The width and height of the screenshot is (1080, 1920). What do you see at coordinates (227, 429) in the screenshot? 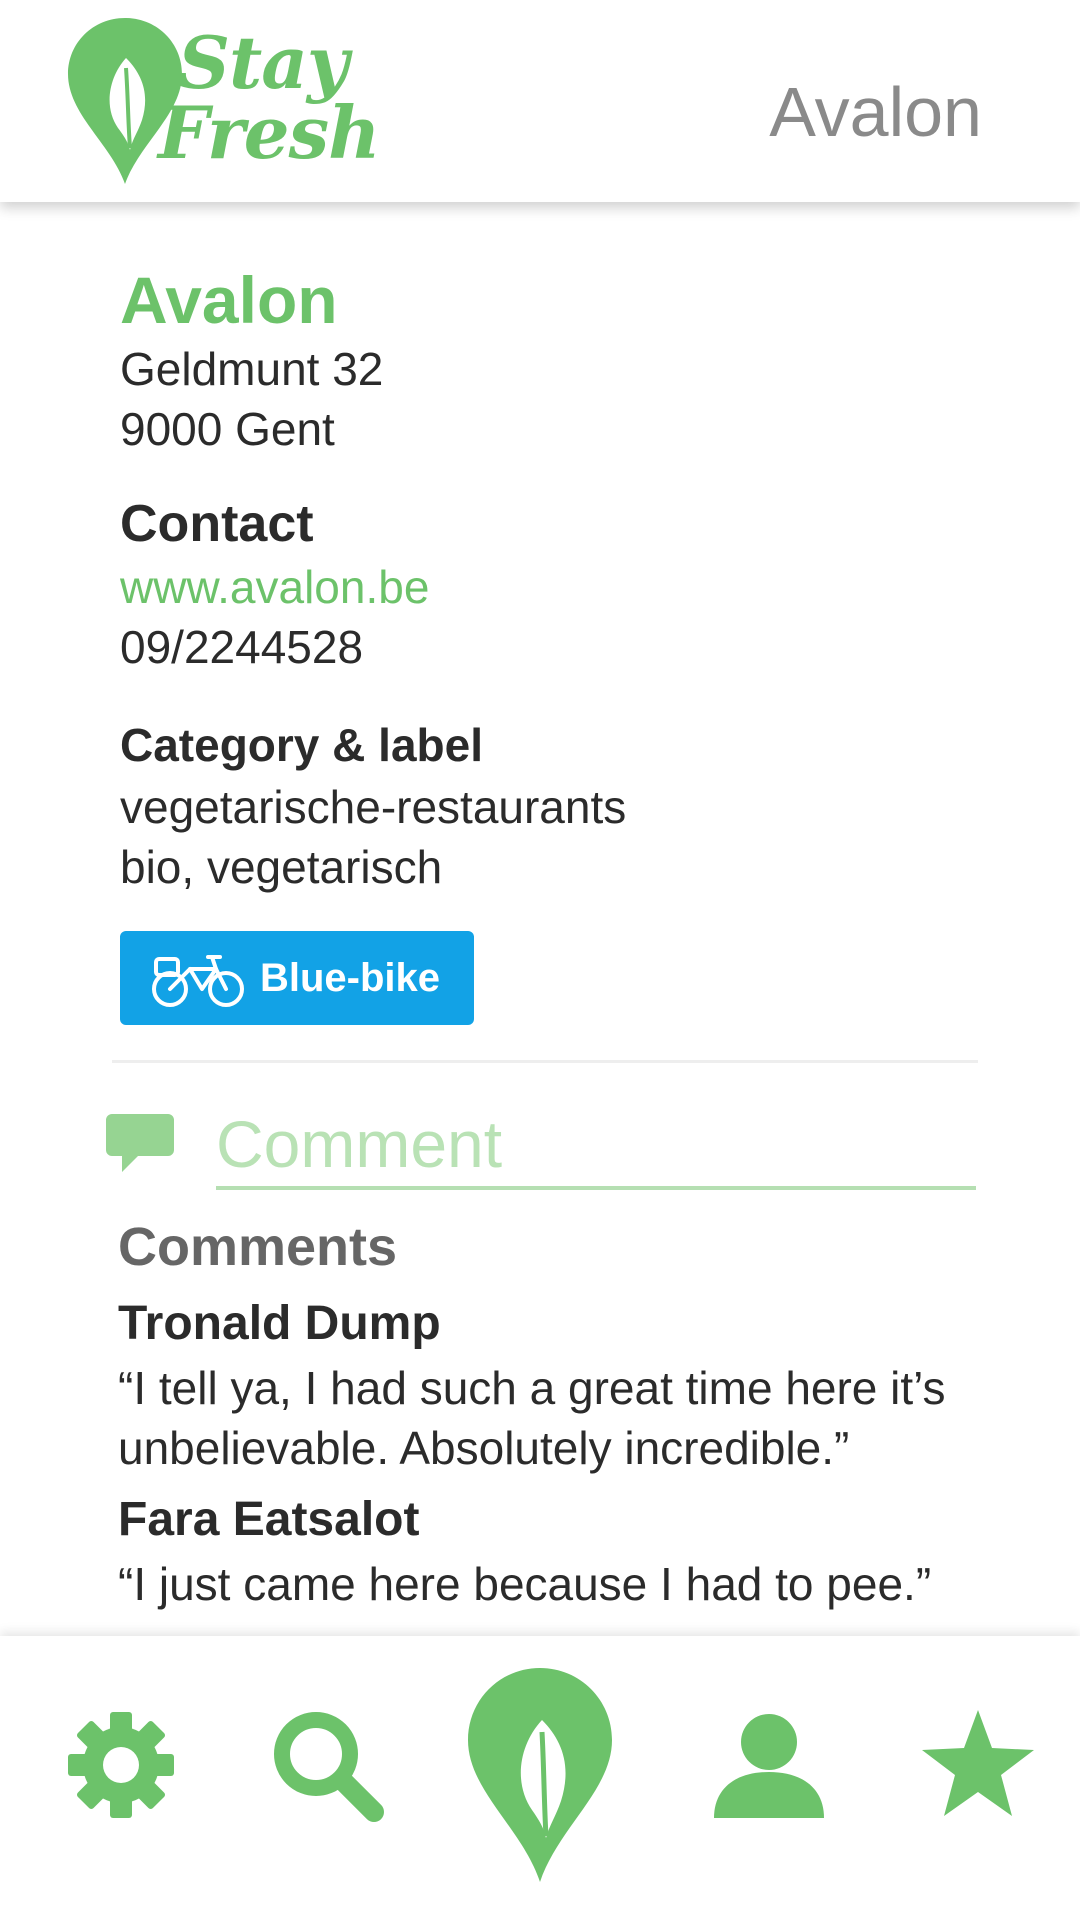
I see `address-line2: 9000 Gent` at bounding box center [227, 429].